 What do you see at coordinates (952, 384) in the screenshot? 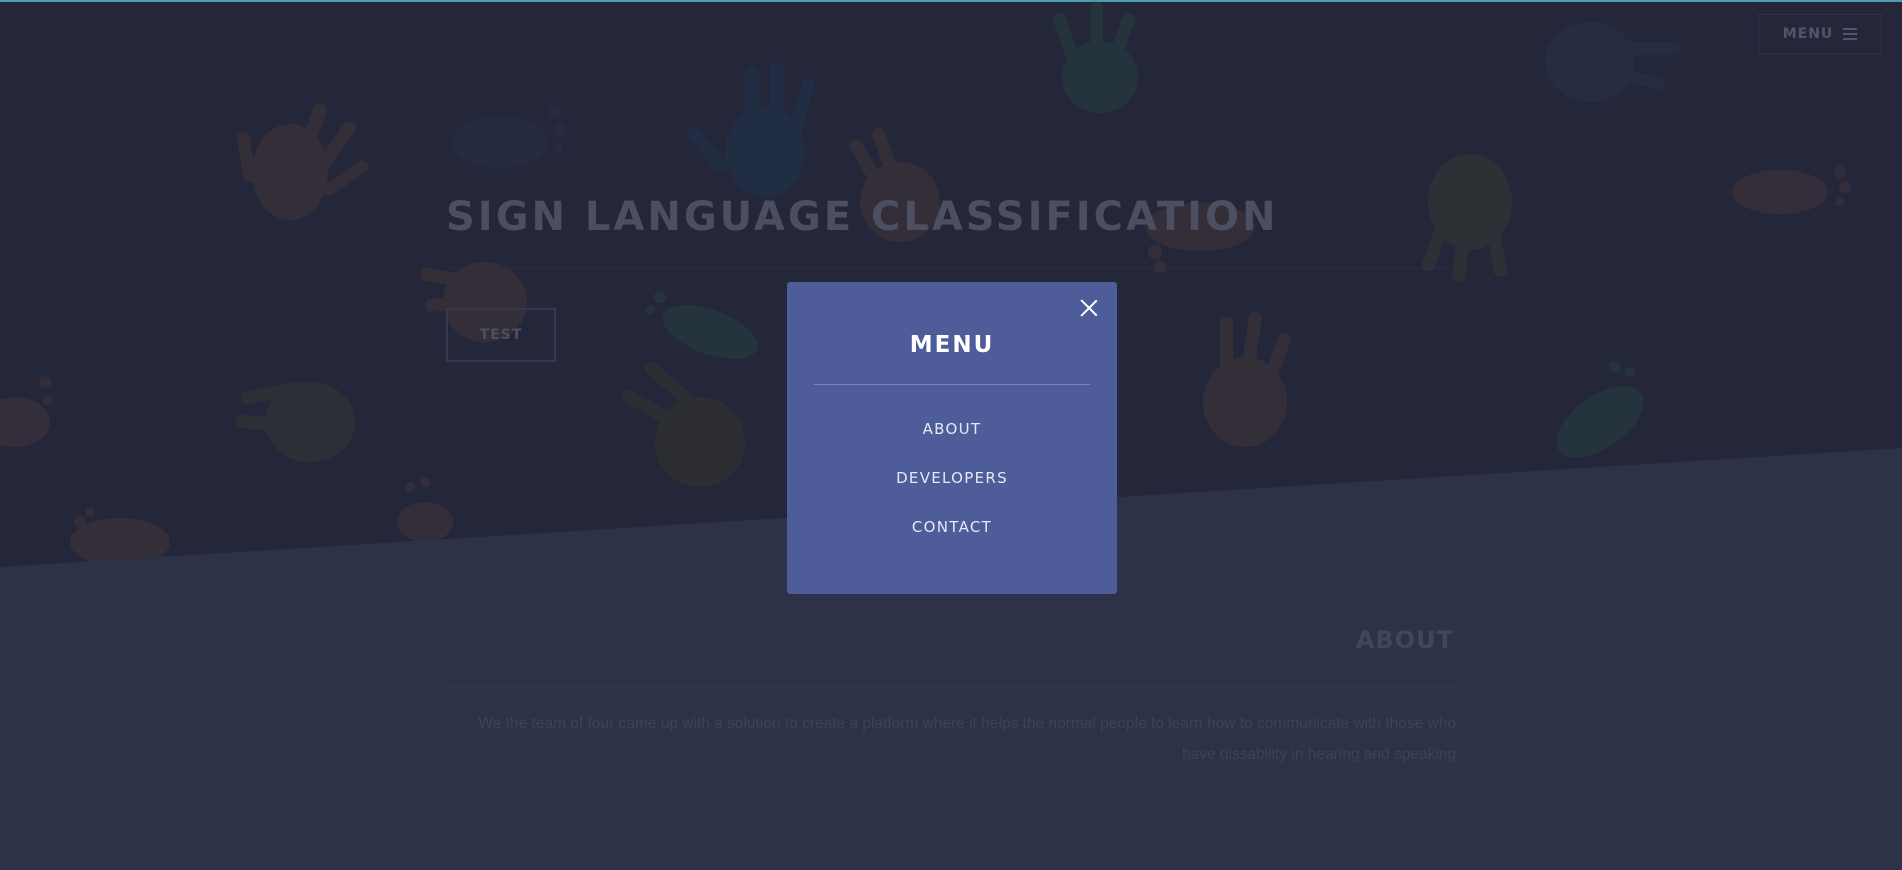
I see `modal-divider` at bounding box center [952, 384].